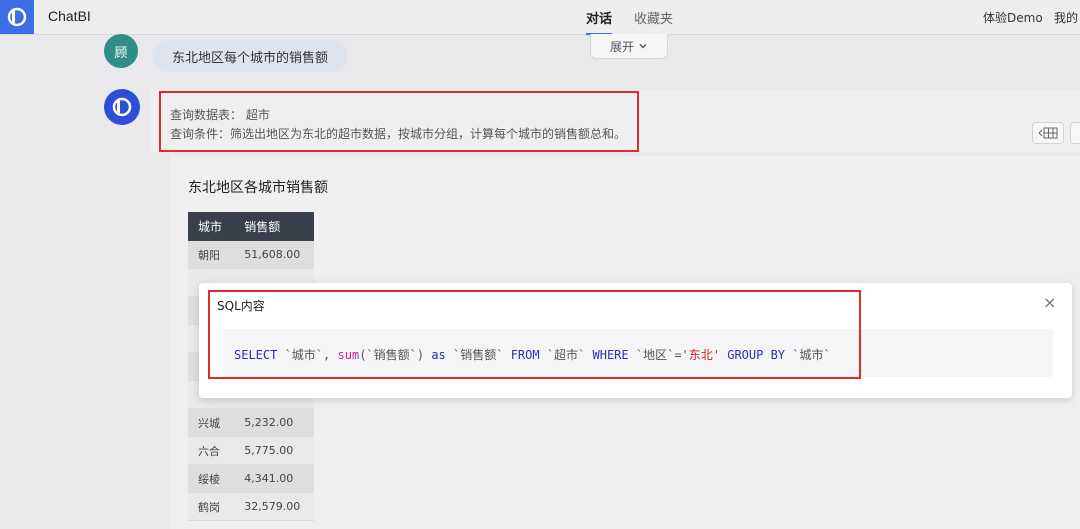  What do you see at coordinates (1075, 133) in the screenshot?
I see `more-button` at bounding box center [1075, 133].